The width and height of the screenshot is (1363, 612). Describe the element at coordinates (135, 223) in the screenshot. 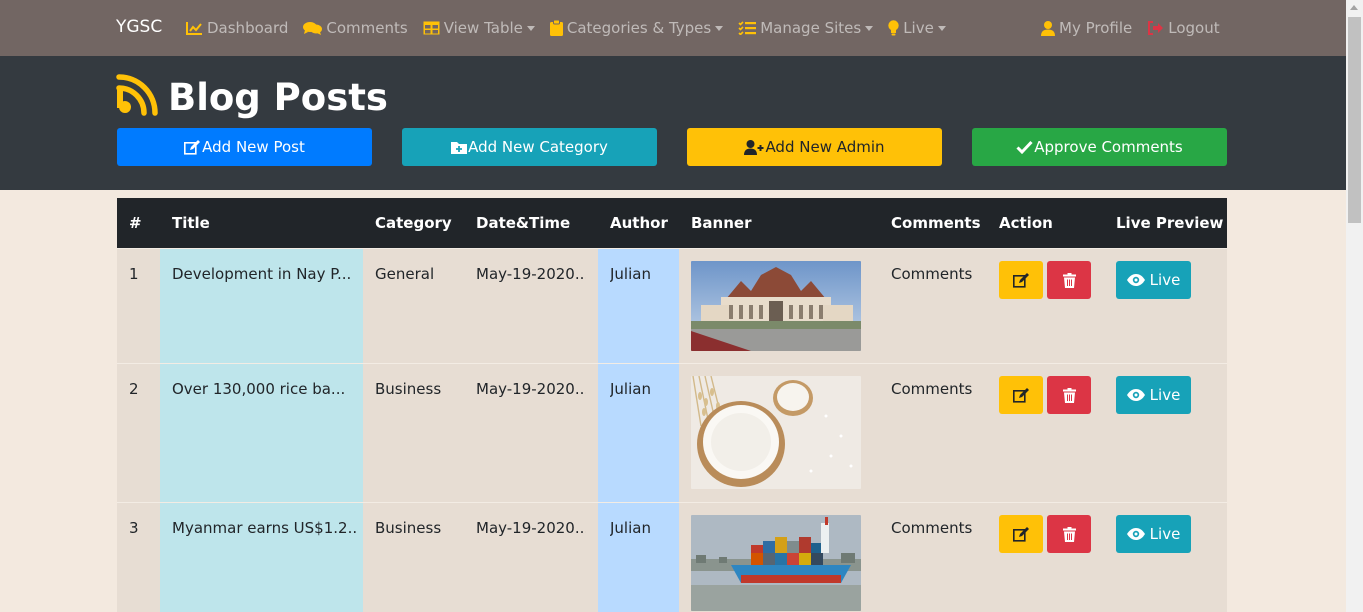

I see `column-header-number: #` at that location.